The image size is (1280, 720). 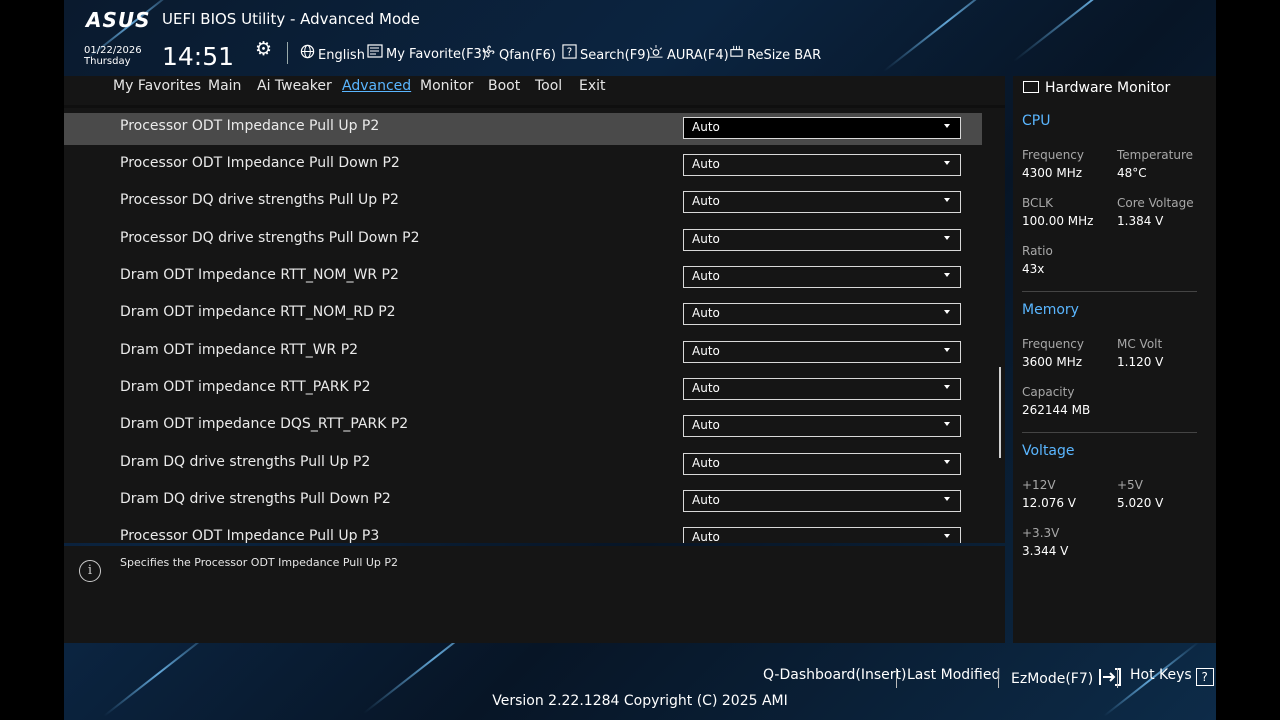 I want to click on hot-keys-help-icon: ?, so click(x=1204, y=677).